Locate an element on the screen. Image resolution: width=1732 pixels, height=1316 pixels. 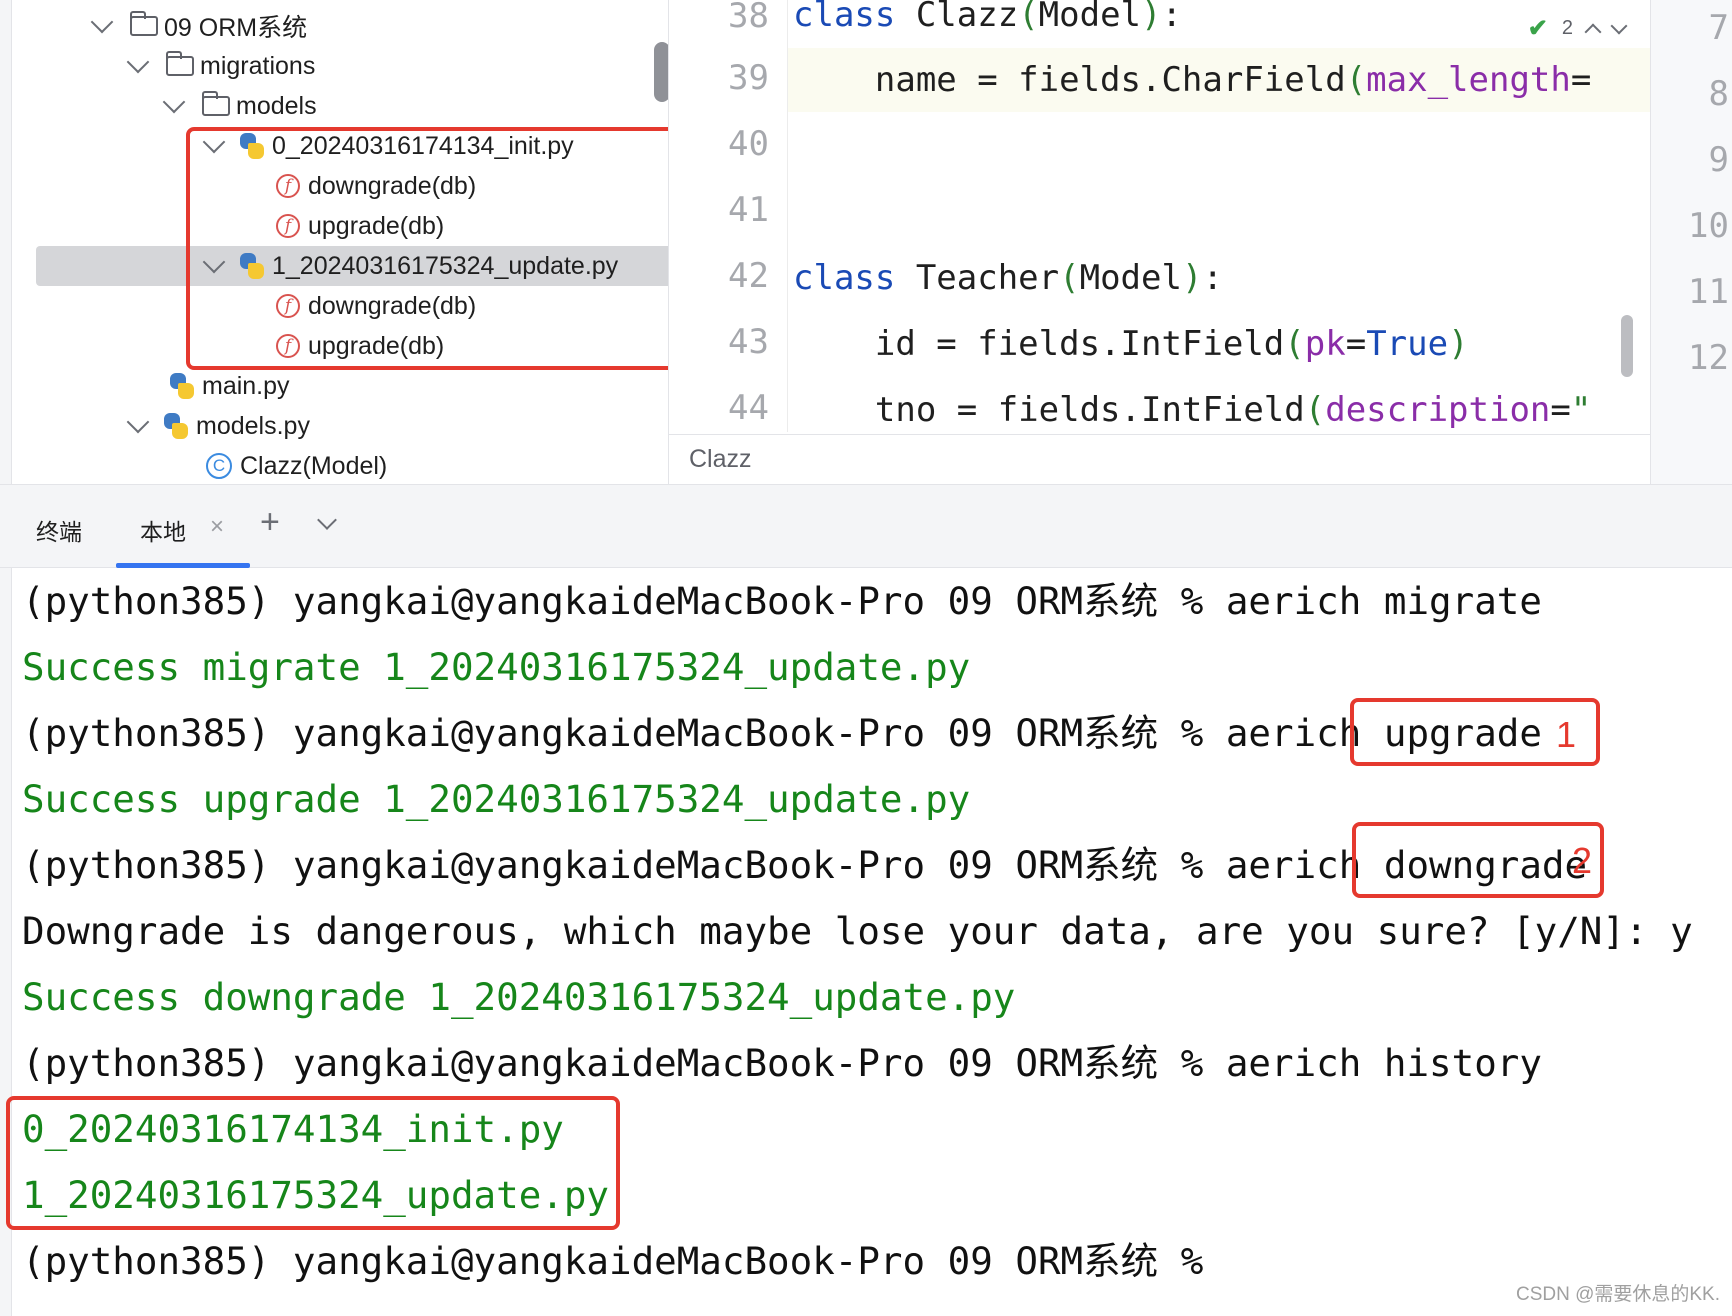
tree-item-label: models is located at coordinates (276, 105).